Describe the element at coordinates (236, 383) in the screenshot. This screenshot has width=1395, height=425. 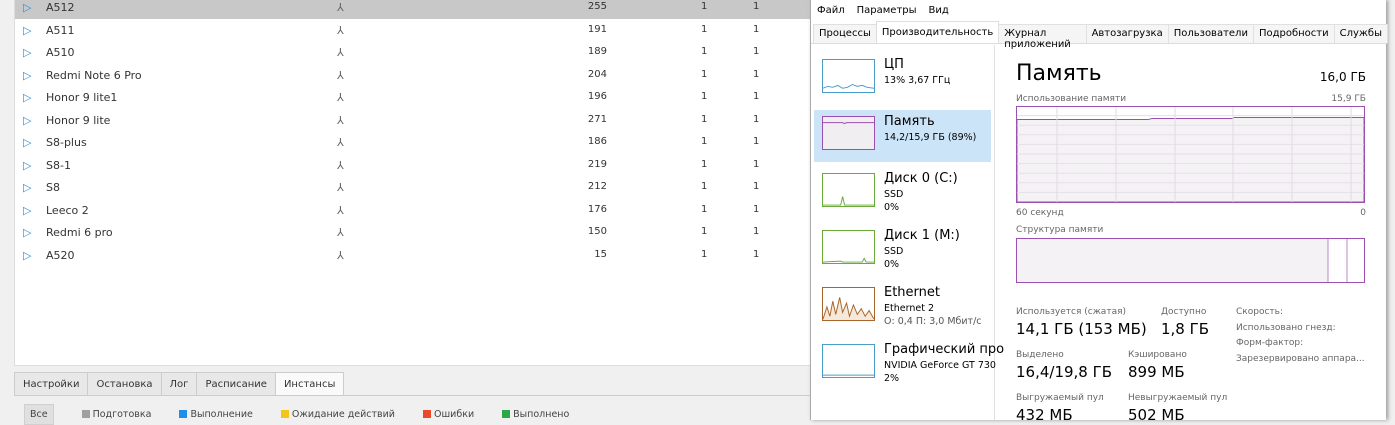
I see `tab-3: Расписание` at that location.